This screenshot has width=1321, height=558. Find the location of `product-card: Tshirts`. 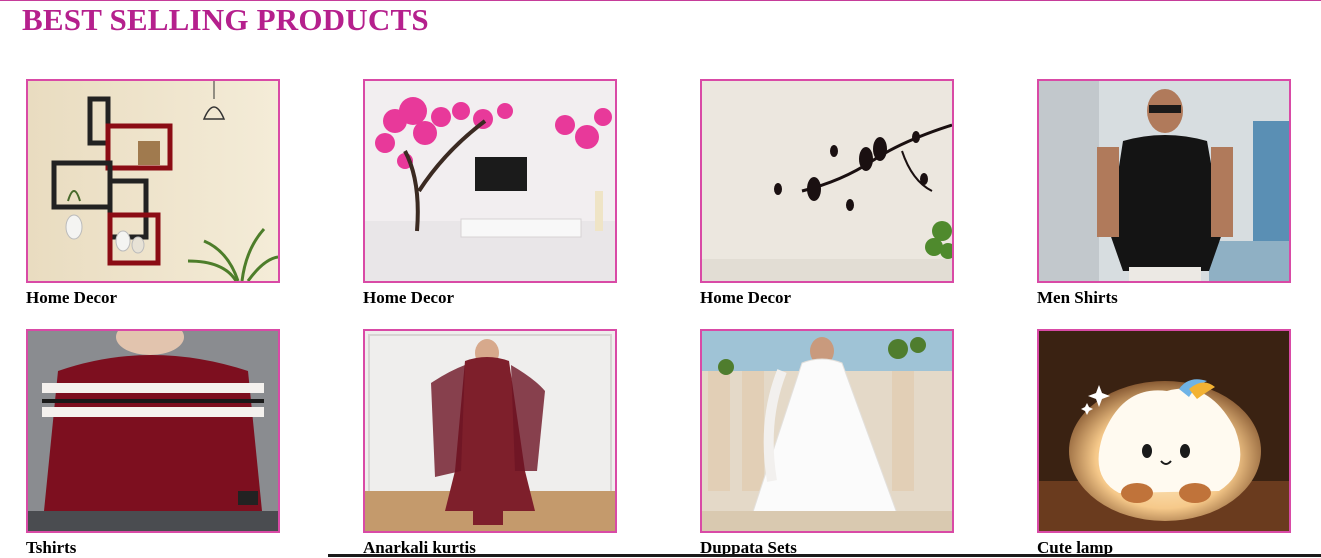

product-card: Tshirts is located at coordinates (154, 443).